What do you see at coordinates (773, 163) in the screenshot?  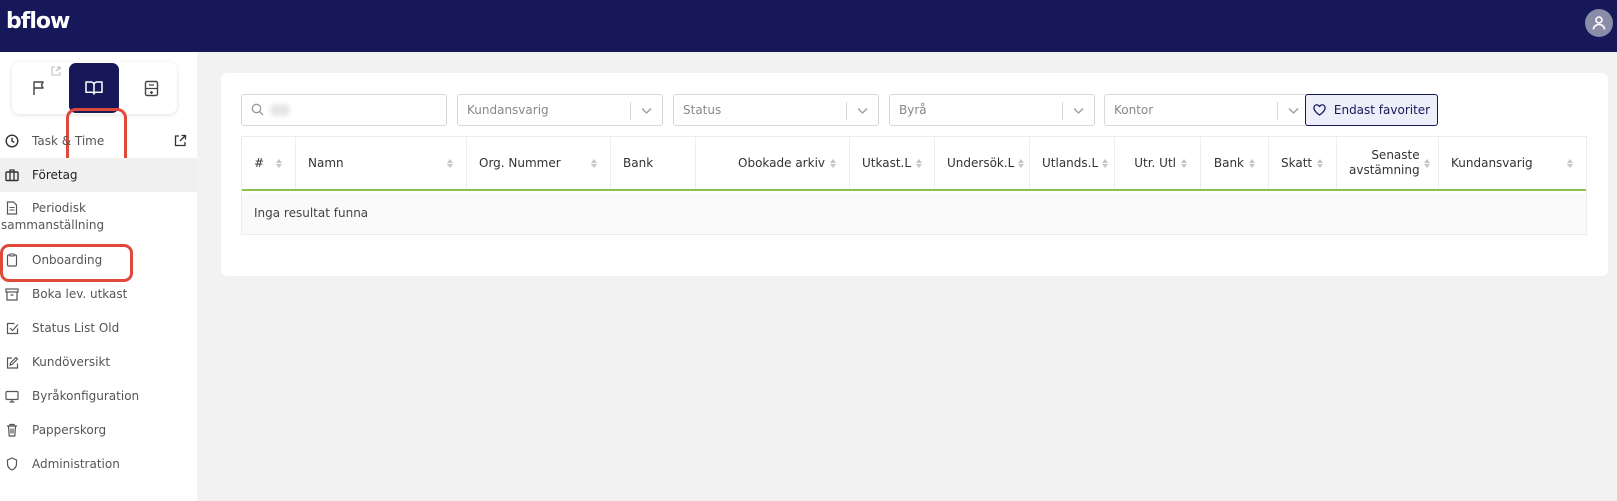 I see `column-header-obokade-arkiv: Obokade arkiv` at bounding box center [773, 163].